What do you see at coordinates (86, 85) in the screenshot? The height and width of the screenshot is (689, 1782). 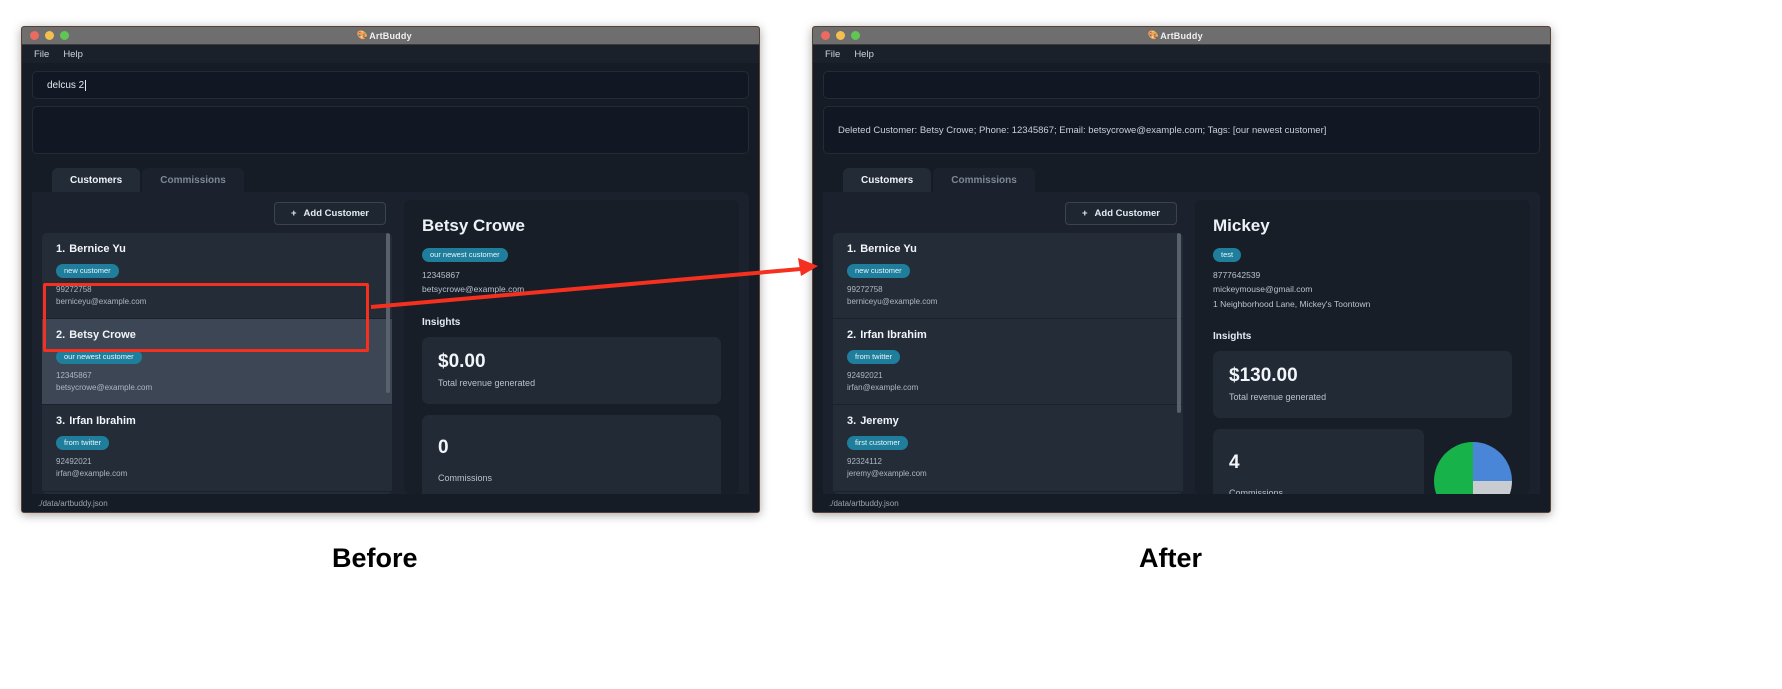 I see `text-caret` at bounding box center [86, 85].